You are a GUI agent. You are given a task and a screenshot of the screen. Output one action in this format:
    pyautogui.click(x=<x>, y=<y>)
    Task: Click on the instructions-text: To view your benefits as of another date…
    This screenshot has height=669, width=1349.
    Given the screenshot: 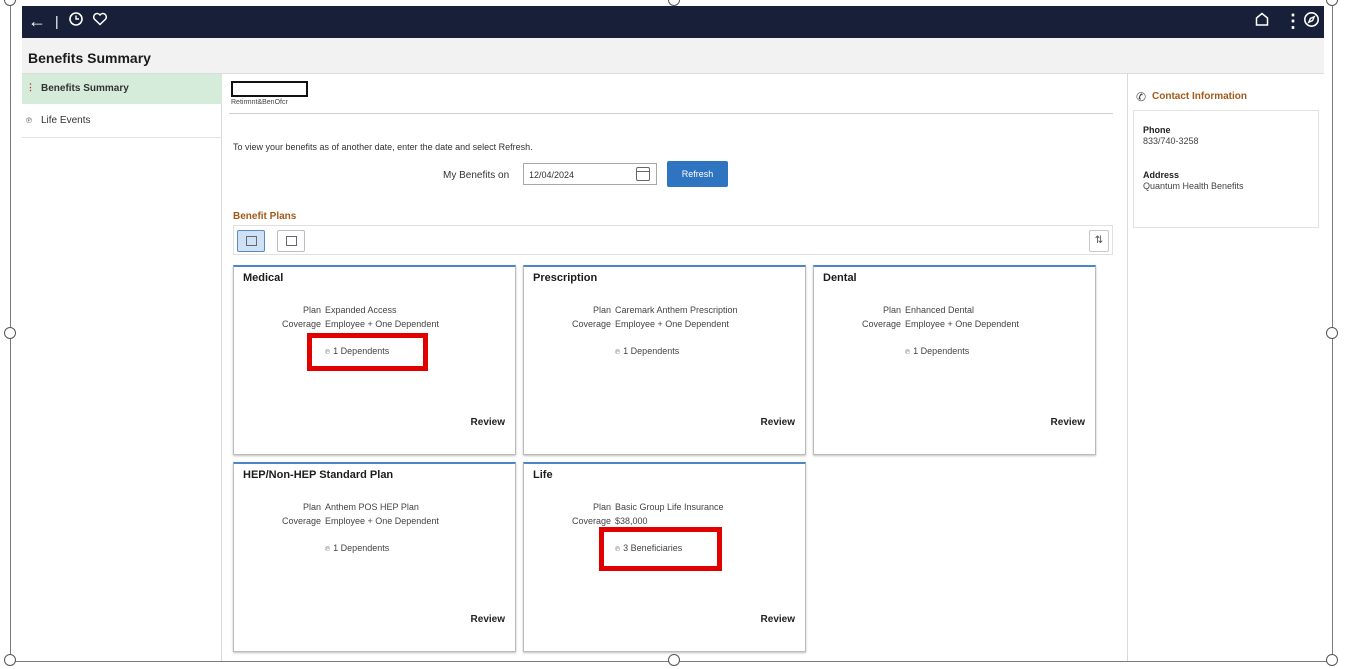 What is the action you would take?
    pyautogui.click(x=383, y=147)
    